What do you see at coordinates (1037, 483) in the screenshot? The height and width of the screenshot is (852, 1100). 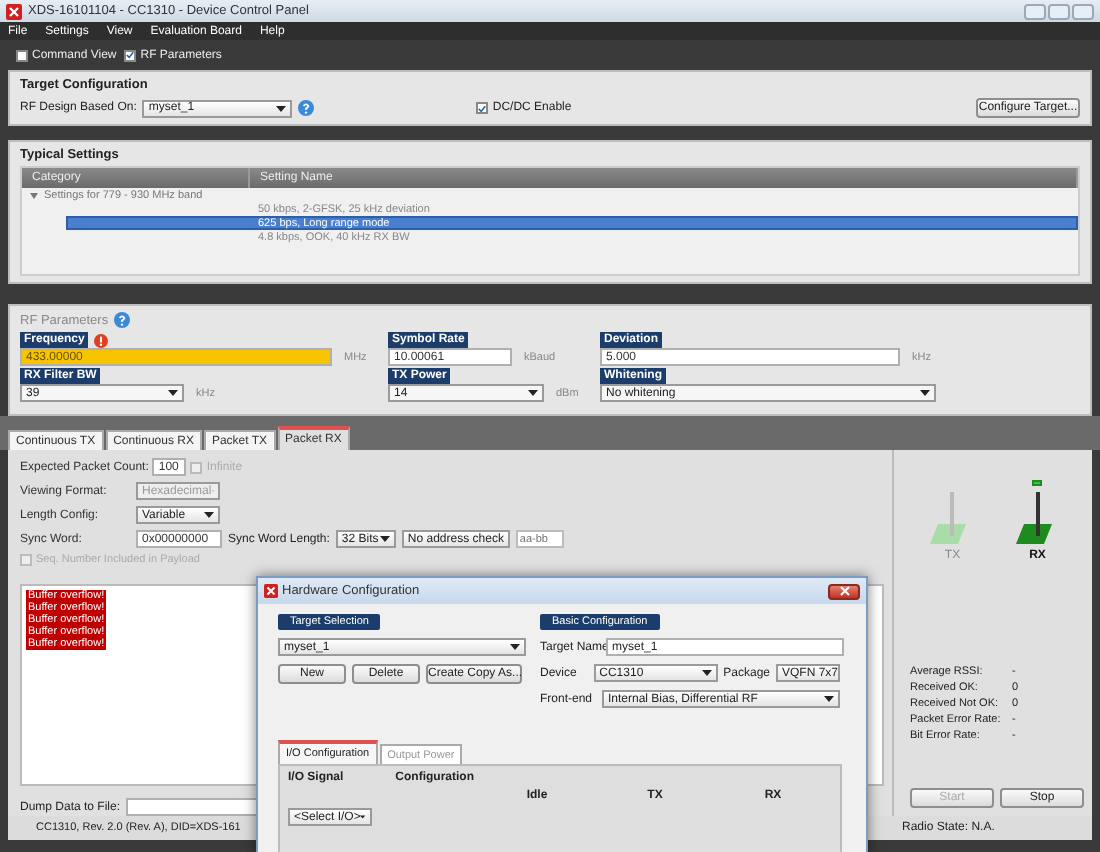 I see `status-led` at bounding box center [1037, 483].